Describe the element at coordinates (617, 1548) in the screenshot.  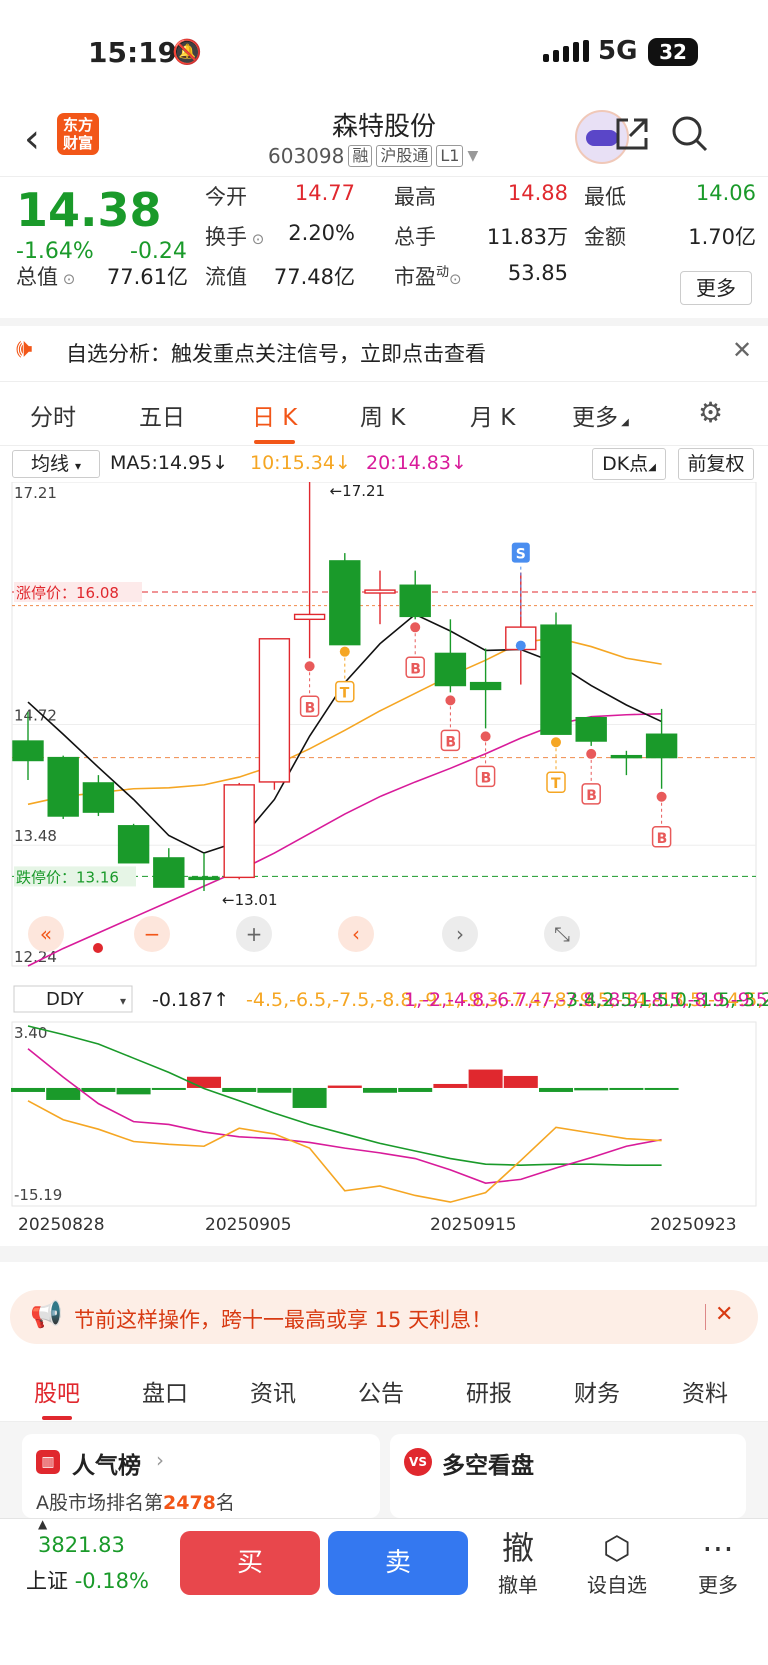
I see `watchlist-hexagon-icon: ⬡` at that location.